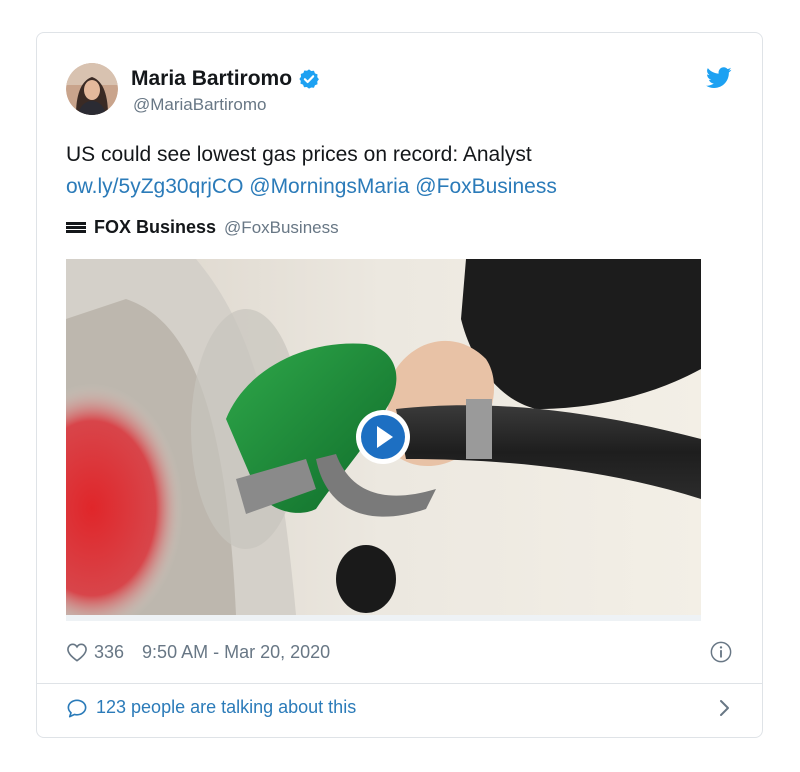 This screenshot has width=800, height=772. What do you see at coordinates (77, 707) in the screenshot?
I see `speech-bubble-icon` at bounding box center [77, 707].